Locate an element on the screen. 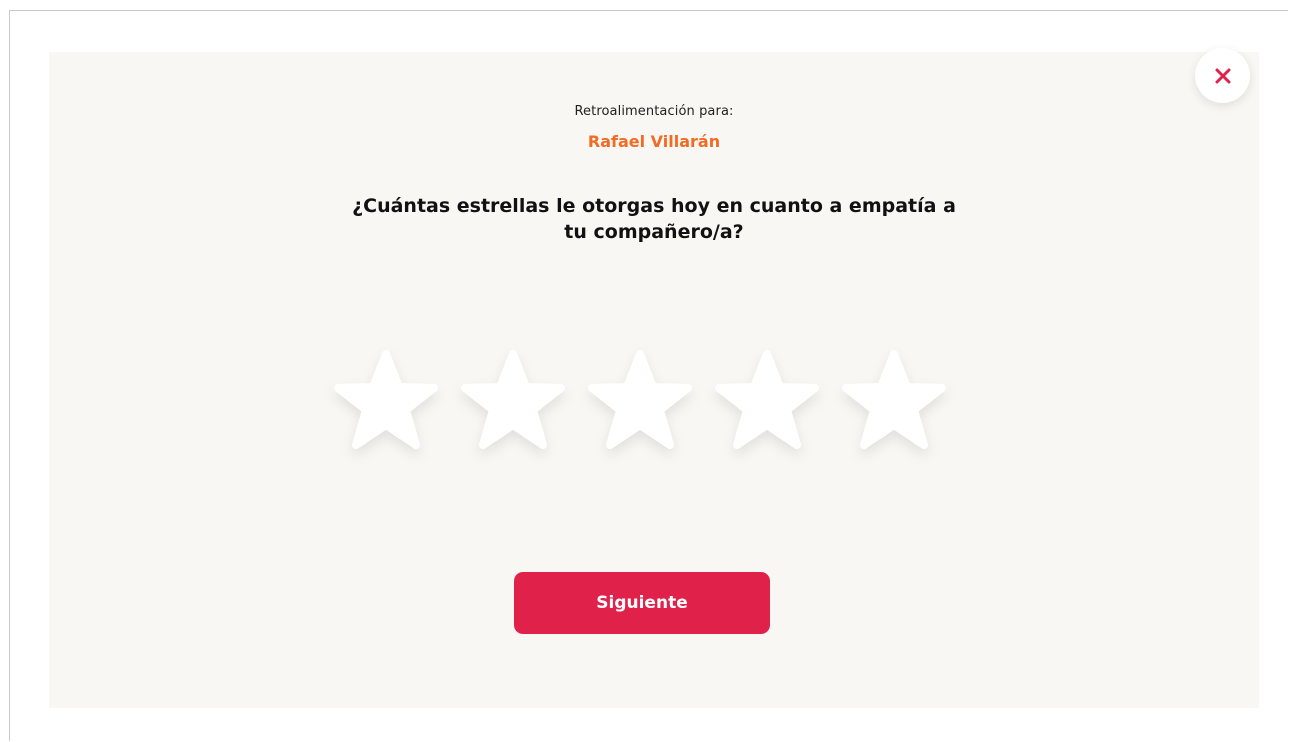  star-3-button is located at coordinates (640, 400).